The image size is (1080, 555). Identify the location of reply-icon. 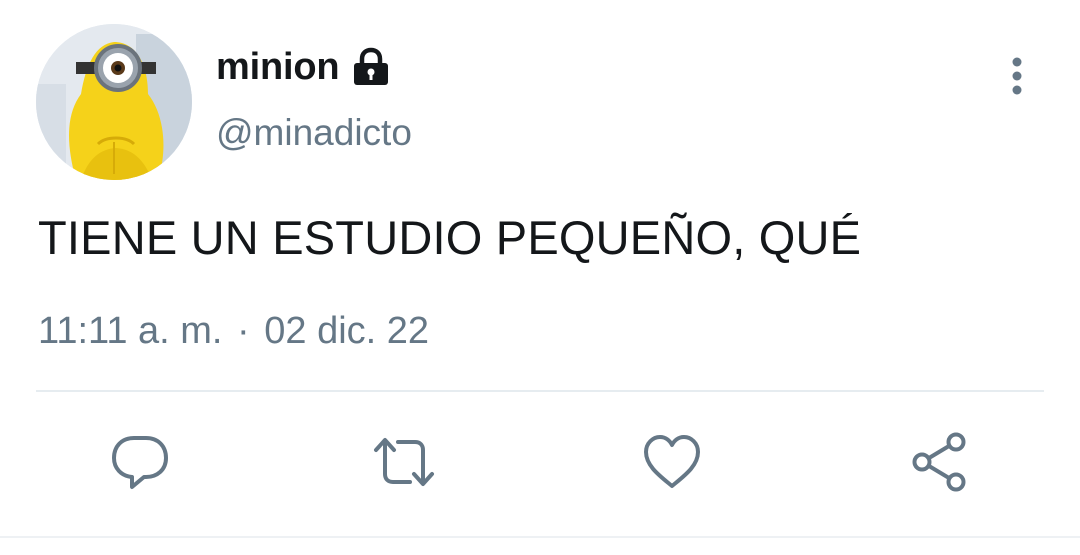
(140, 462).